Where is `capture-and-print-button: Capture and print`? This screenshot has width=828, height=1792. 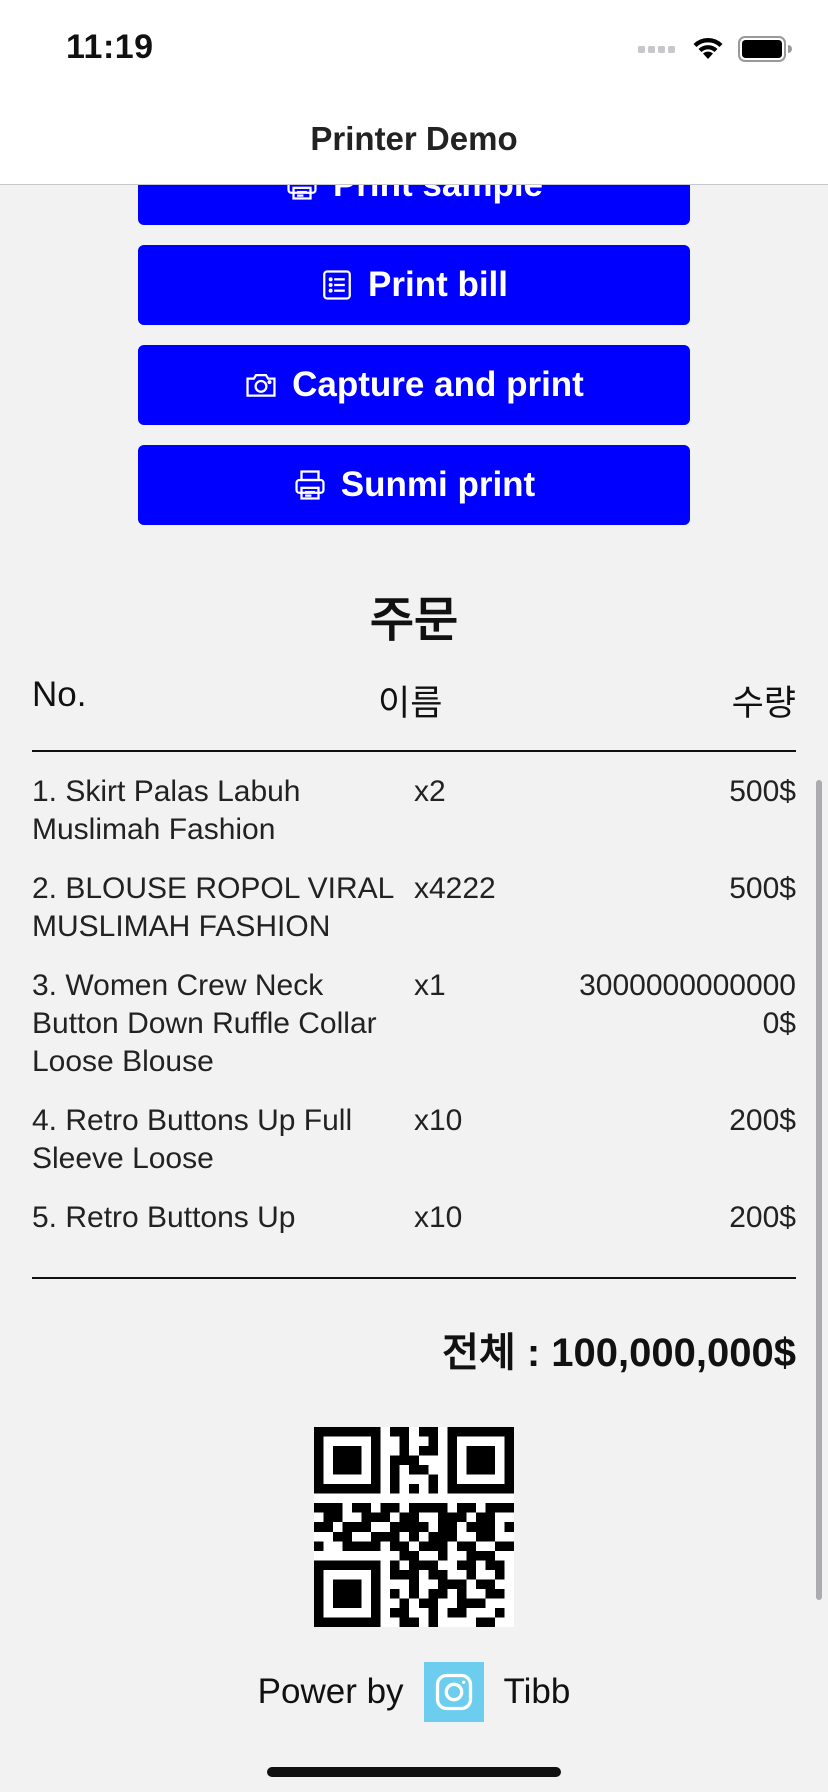
capture-and-print-button: Capture and print is located at coordinates (414, 385).